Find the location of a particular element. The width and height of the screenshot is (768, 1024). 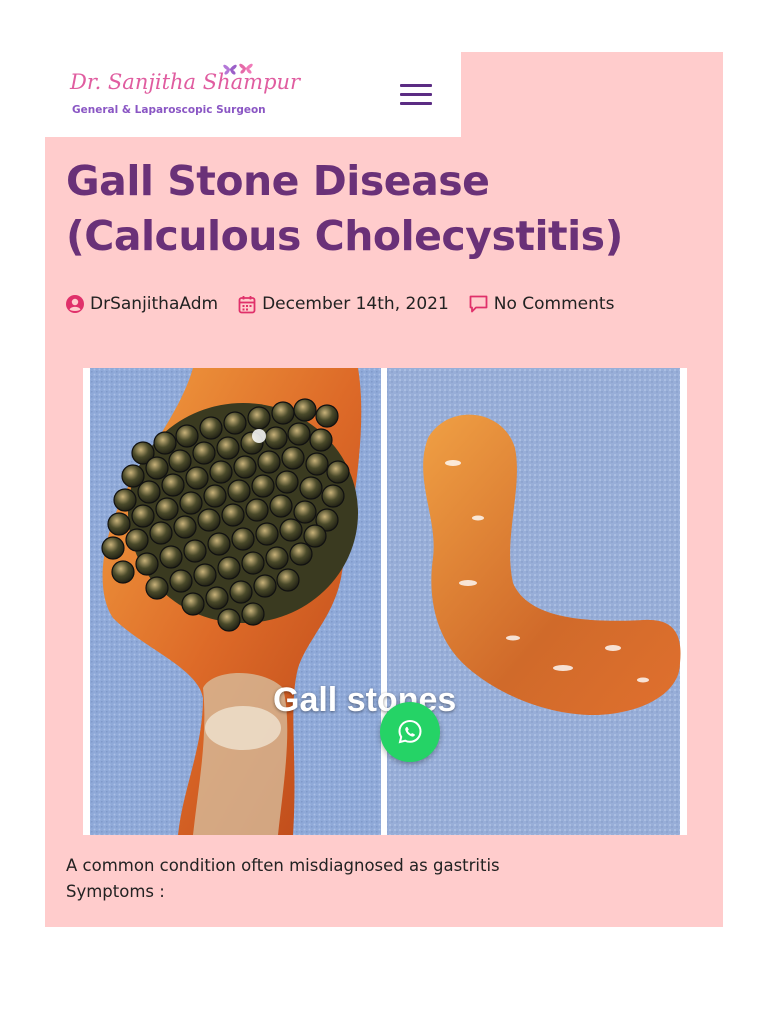

user-circle-icon is located at coordinates (75, 304).